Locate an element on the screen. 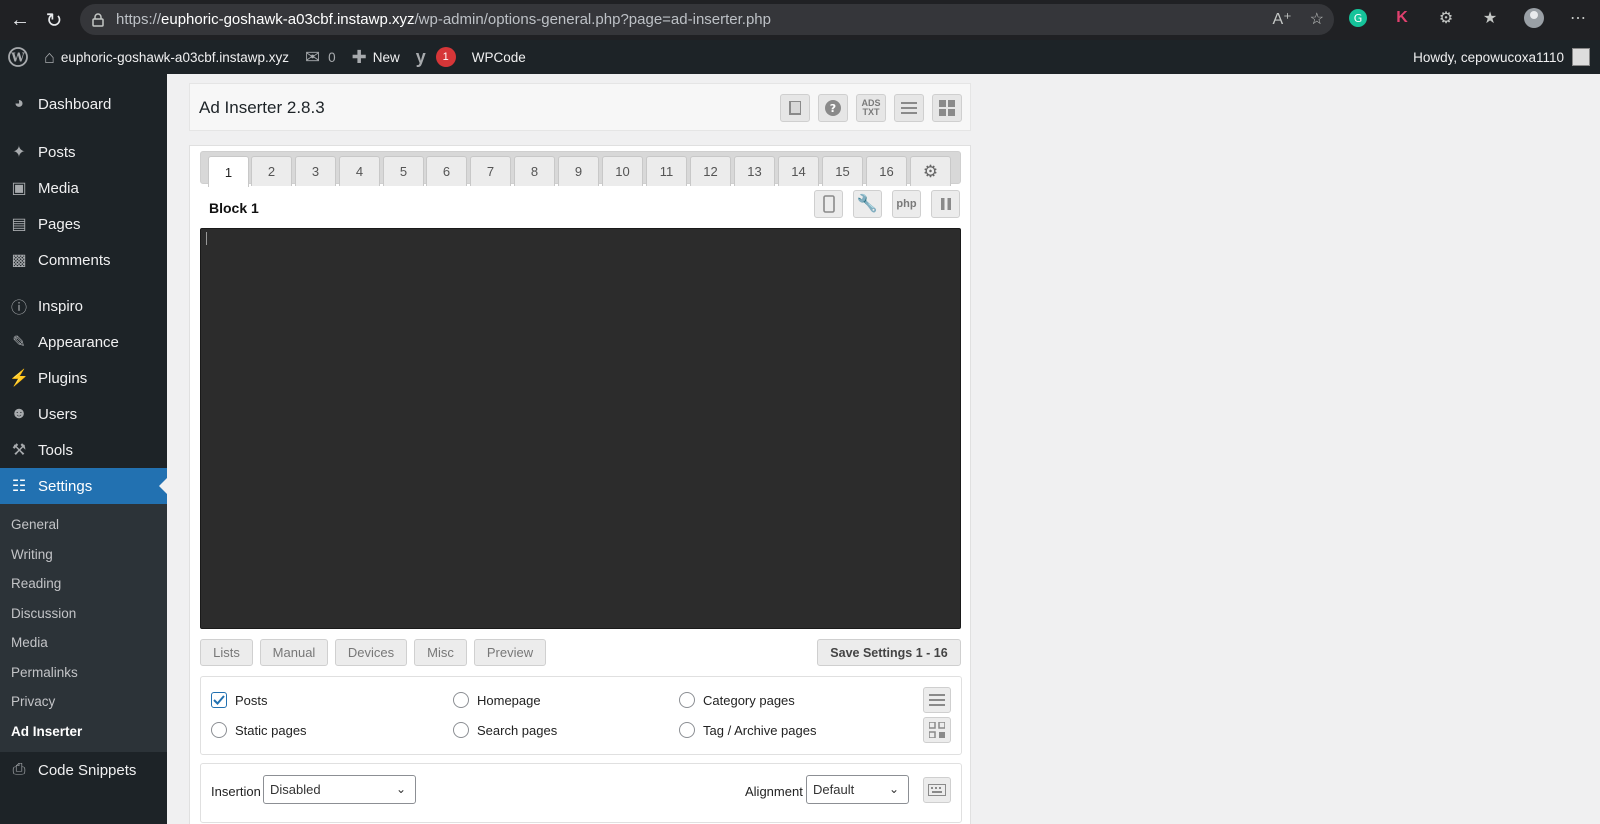  pin-icon: ✦ is located at coordinates (19, 152).